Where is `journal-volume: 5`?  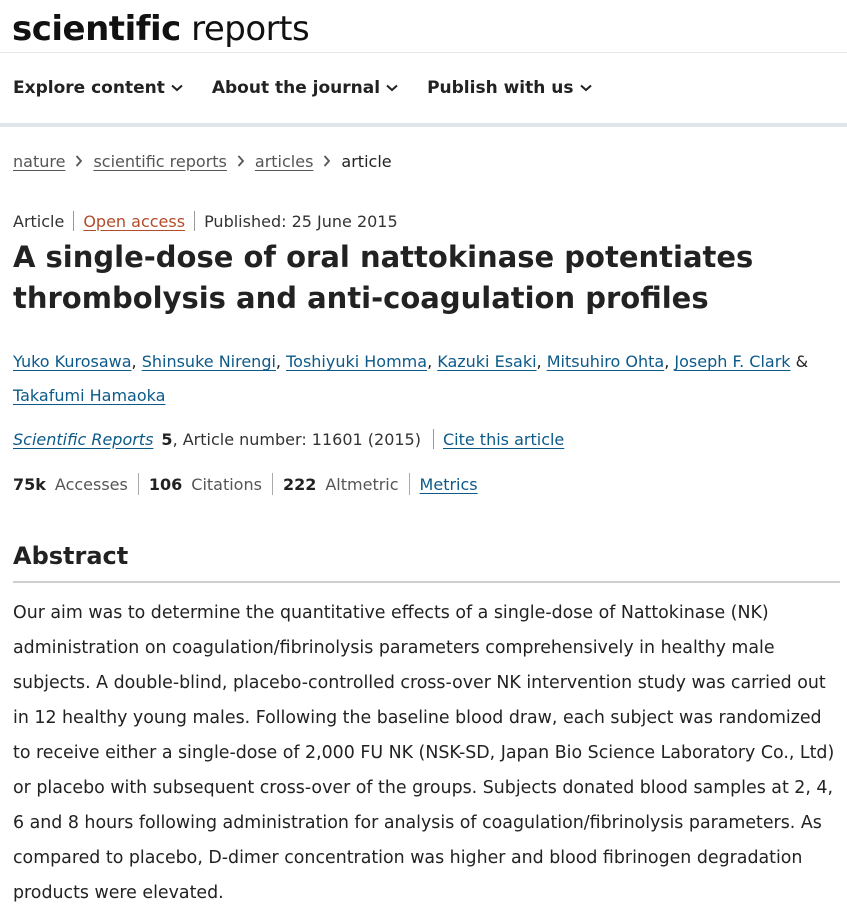 journal-volume: 5 is located at coordinates (167, 439).